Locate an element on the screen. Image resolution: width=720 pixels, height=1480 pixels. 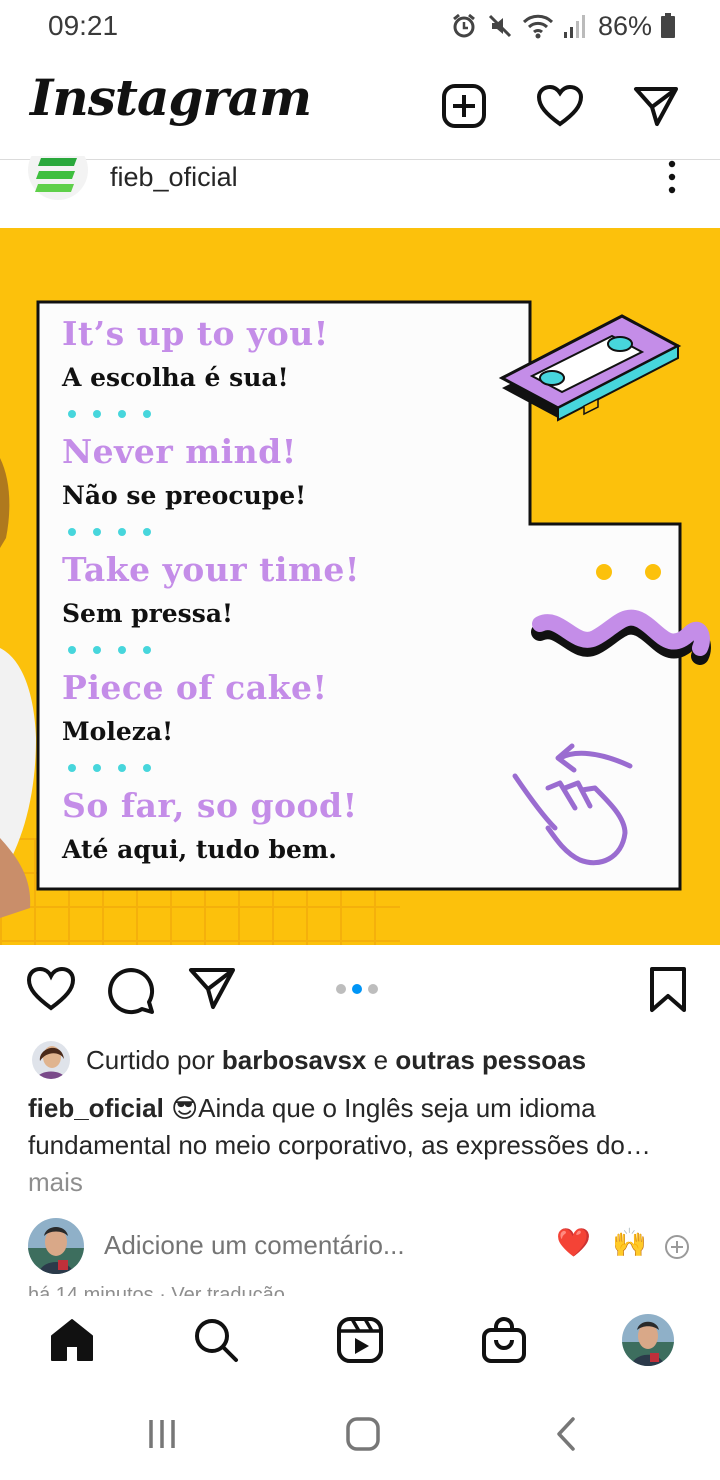
like-button is located at coordinates (51, 991).